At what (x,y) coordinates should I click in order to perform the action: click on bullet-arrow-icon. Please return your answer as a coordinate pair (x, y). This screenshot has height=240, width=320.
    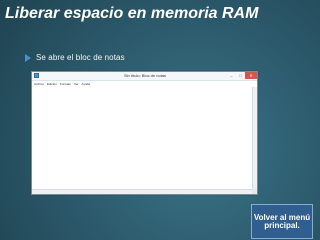
    Looking at the image, I should click on (28, 57).